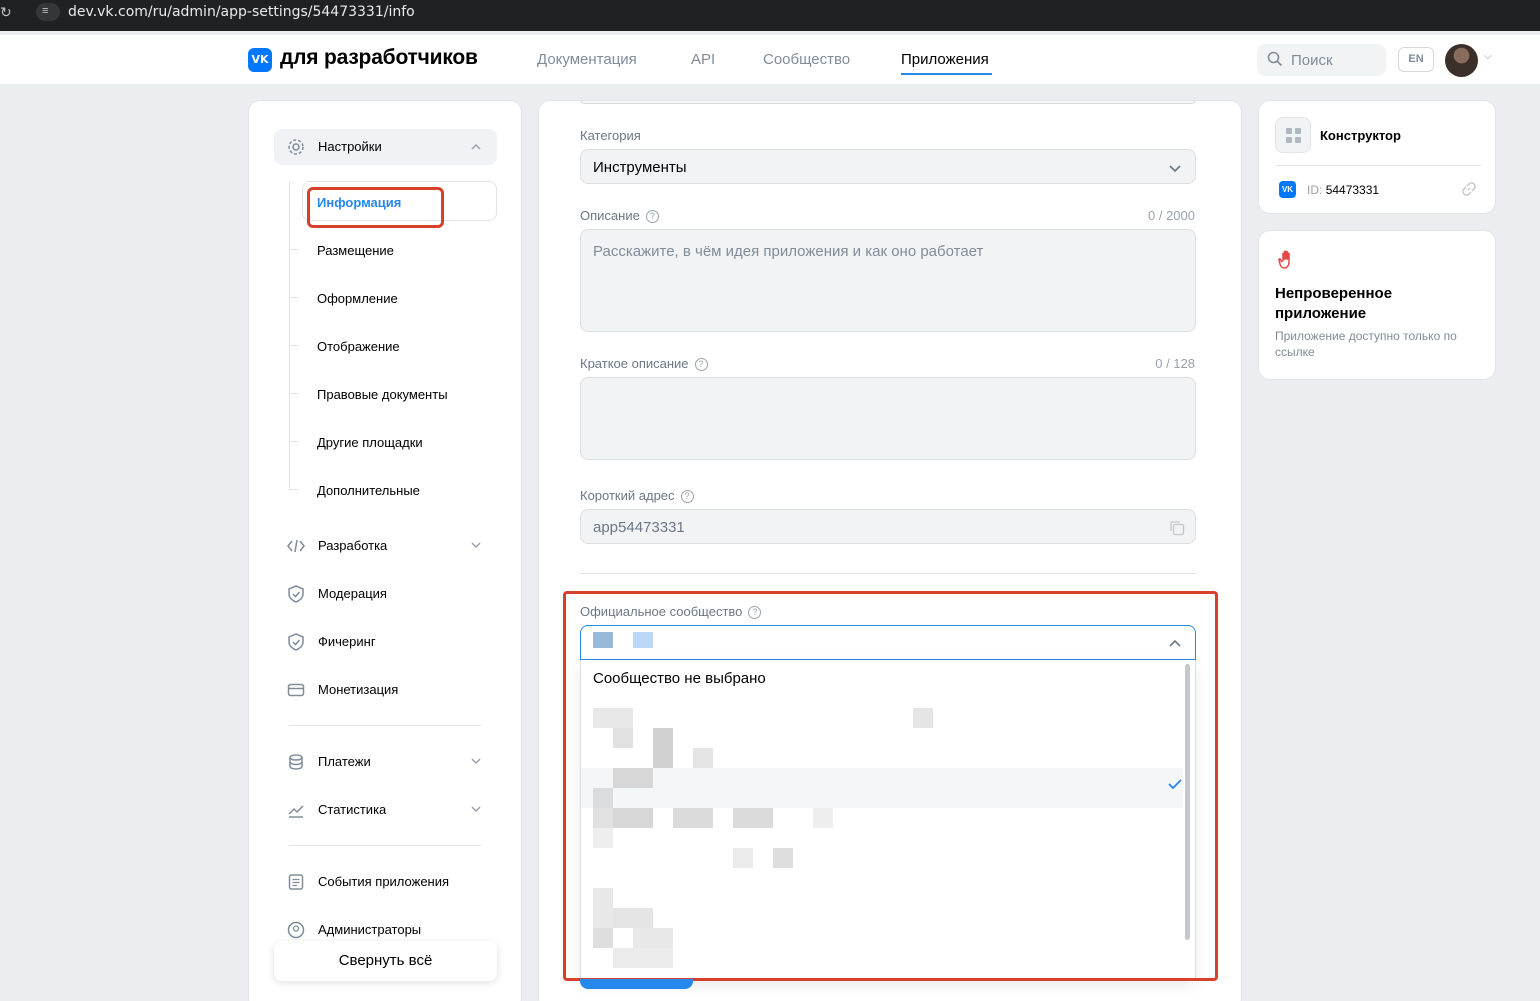  I want to click on gear-icon, so click(296, 147).